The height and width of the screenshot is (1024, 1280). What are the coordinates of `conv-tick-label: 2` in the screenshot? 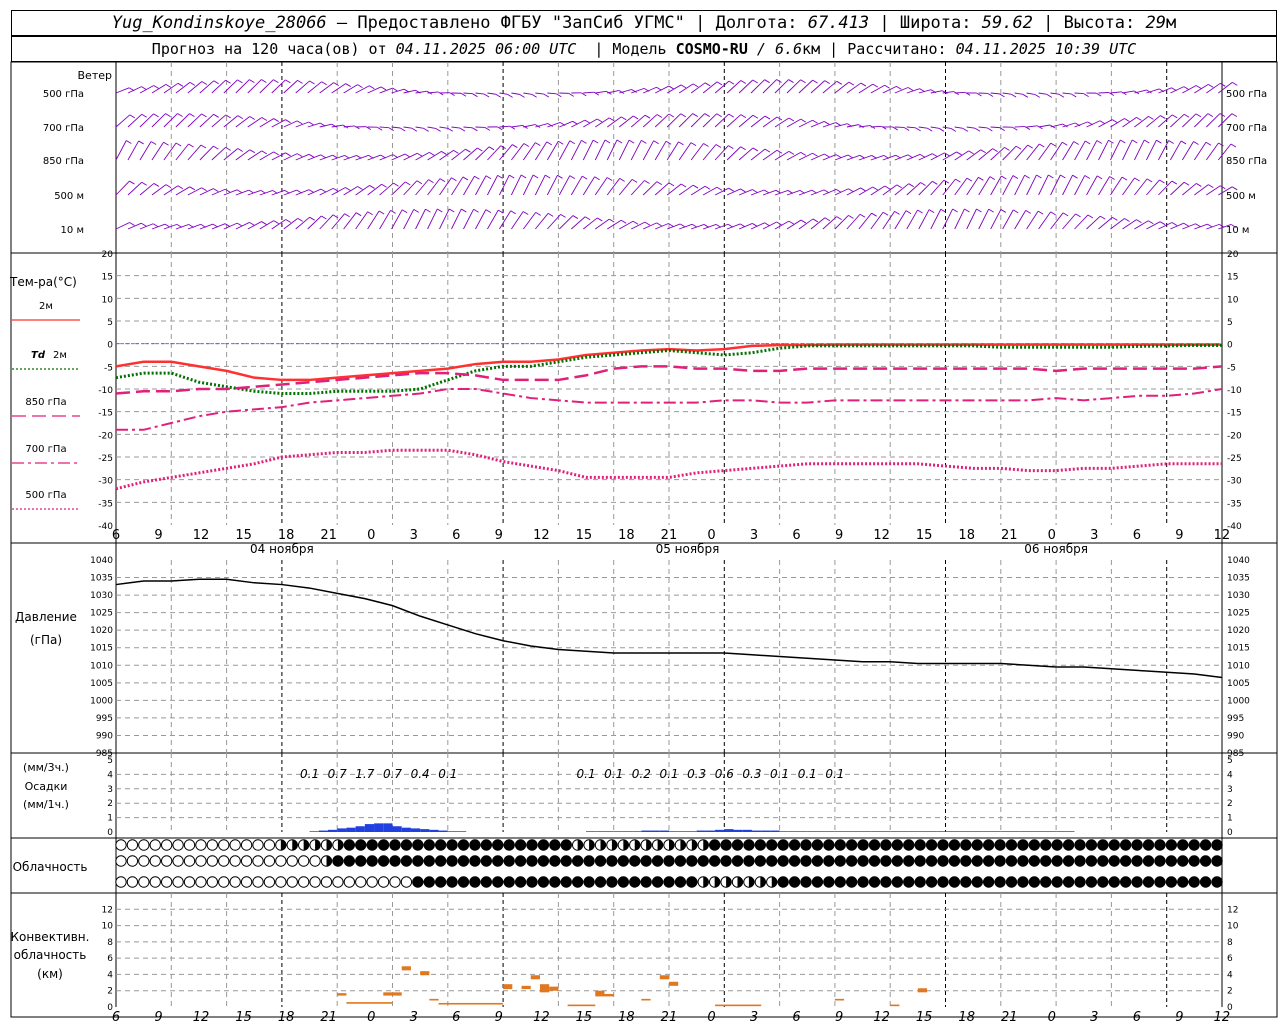 It's located at (110, 992).